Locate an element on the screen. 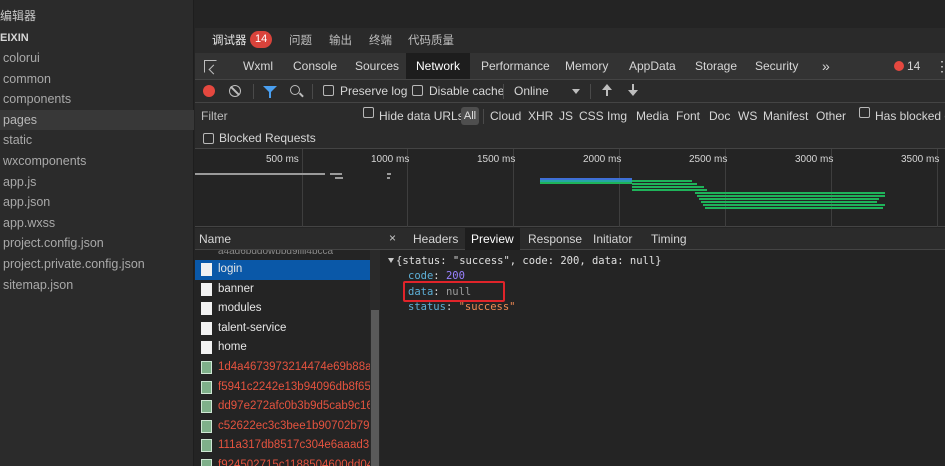 Image resolution: width=945 pixels, height=466 pixels. type-filter-media: Media is located at coordinates (652, 116).